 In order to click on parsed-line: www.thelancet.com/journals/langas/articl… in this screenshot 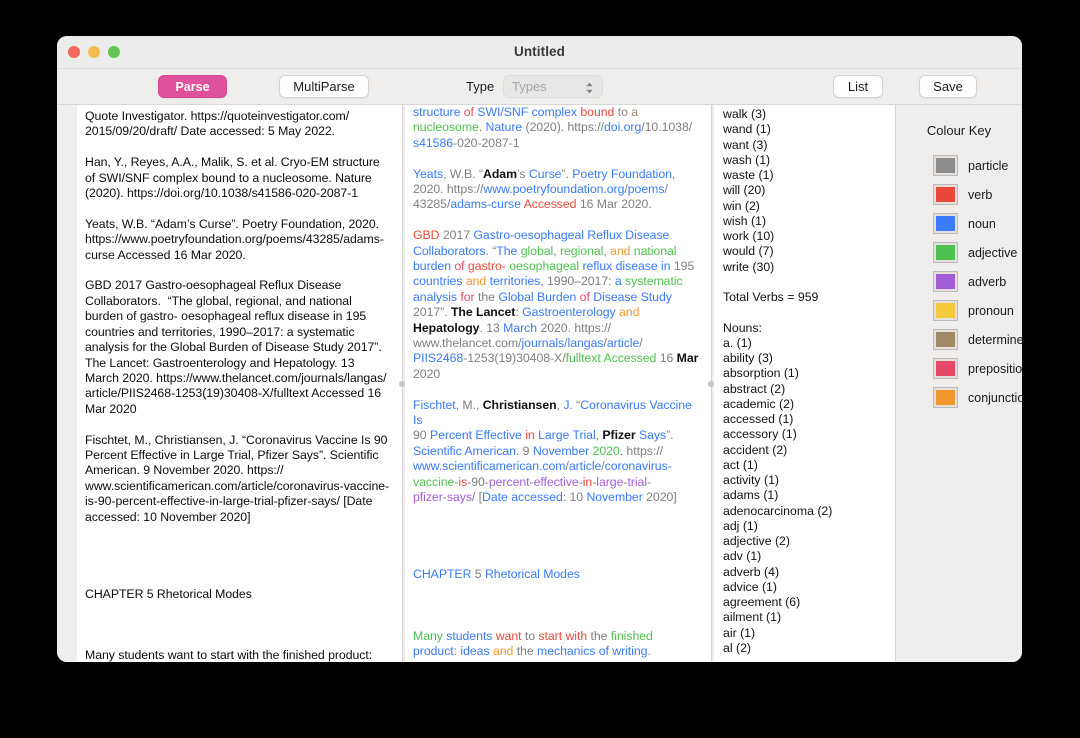, I will do `click(558, 343)`.